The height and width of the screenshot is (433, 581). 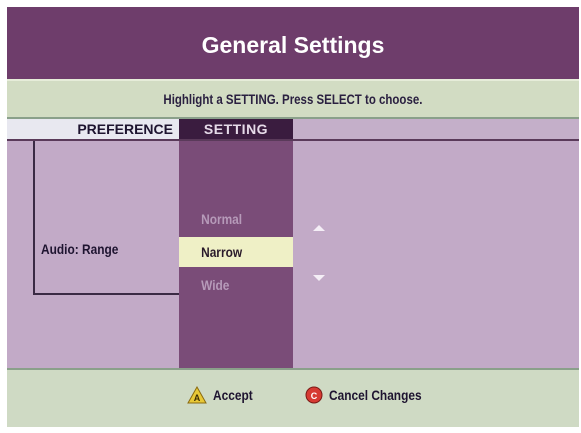 I want to click on a-triangle-icon: A, so click(x=197, y=395).